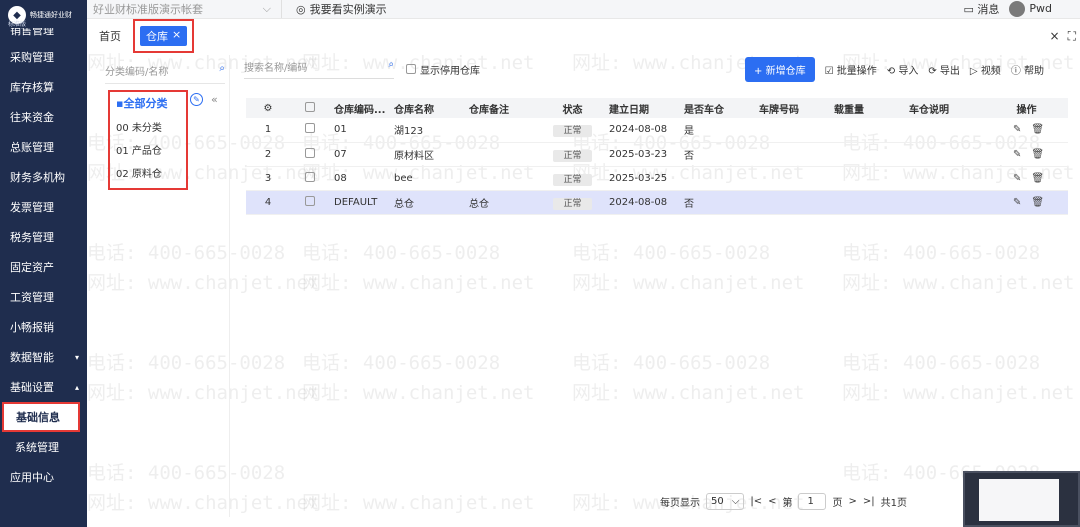  I want to click on add-warehouse-button: + 新增仓库, so click(780, 69).